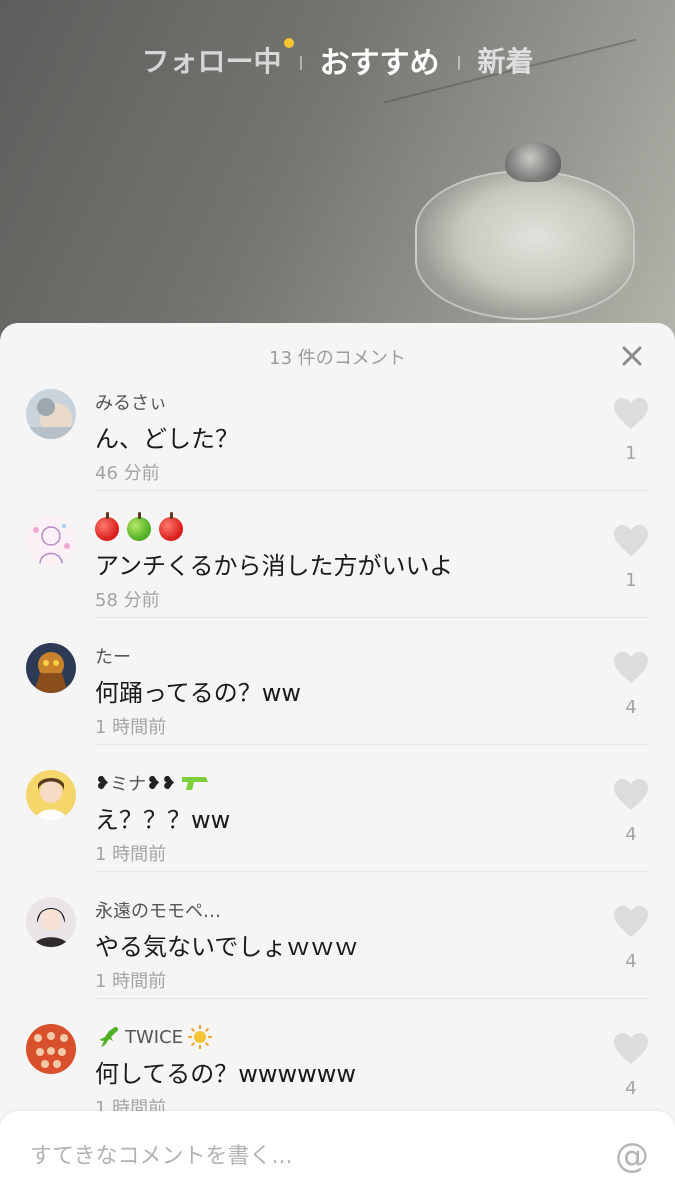 This screenshot has width=675, height=1200. What do you see at coordinates (200, 1037) in the screenshot?
I see `sun-icon` at bounding box center [200, 1037].